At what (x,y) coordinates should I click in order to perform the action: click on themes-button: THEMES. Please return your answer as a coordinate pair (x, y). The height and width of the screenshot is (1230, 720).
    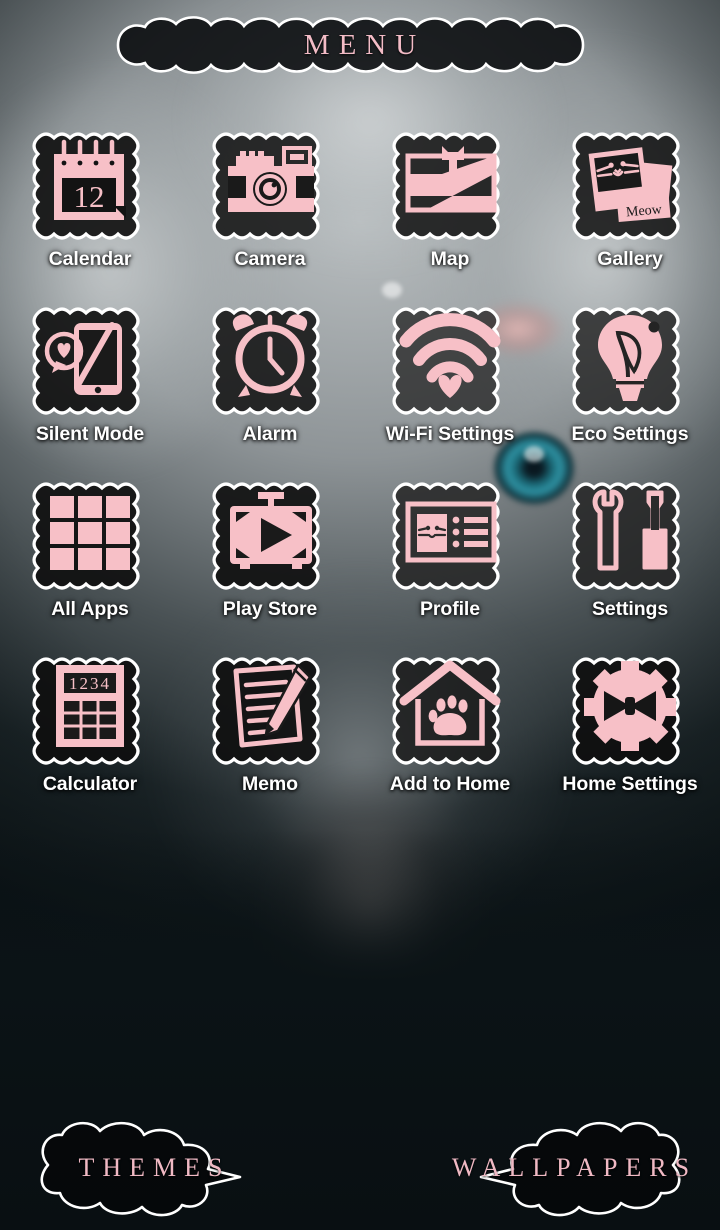
    Looking at the image, I should click on (150, 1168).